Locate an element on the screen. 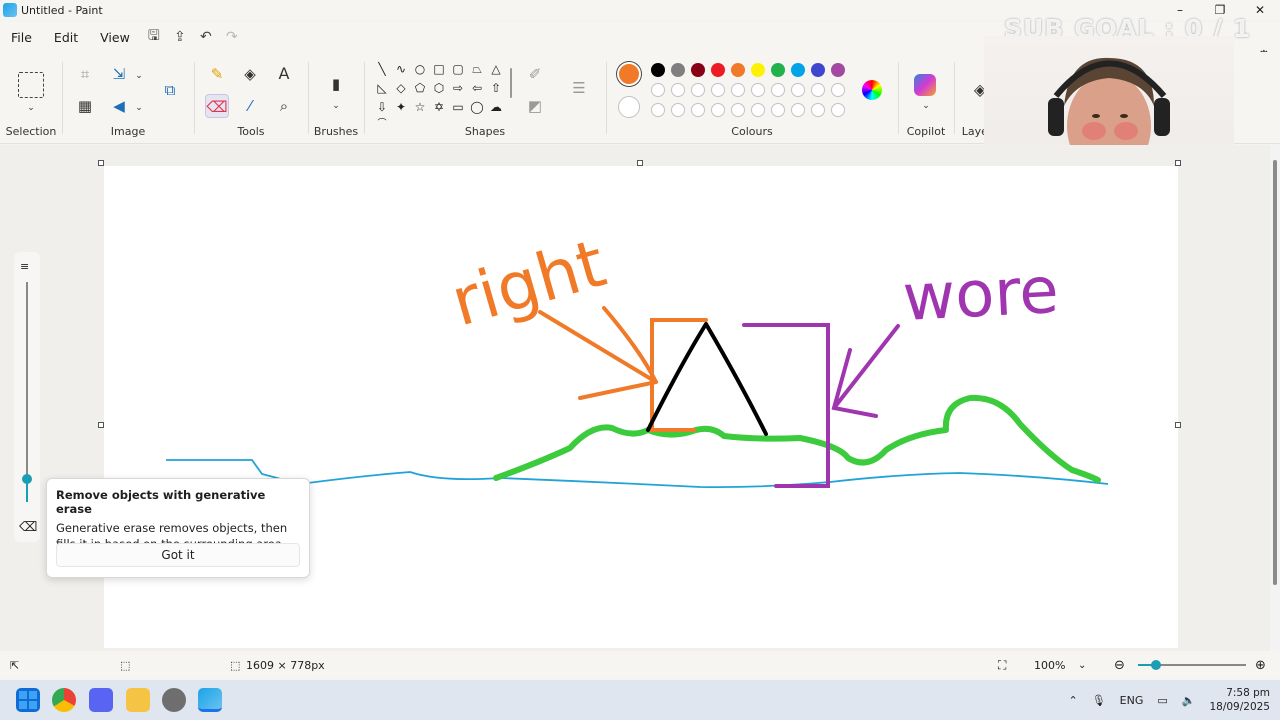 The height and width of the screenshot is (720, 1280). black-tent is located at coordinates (707, 379).